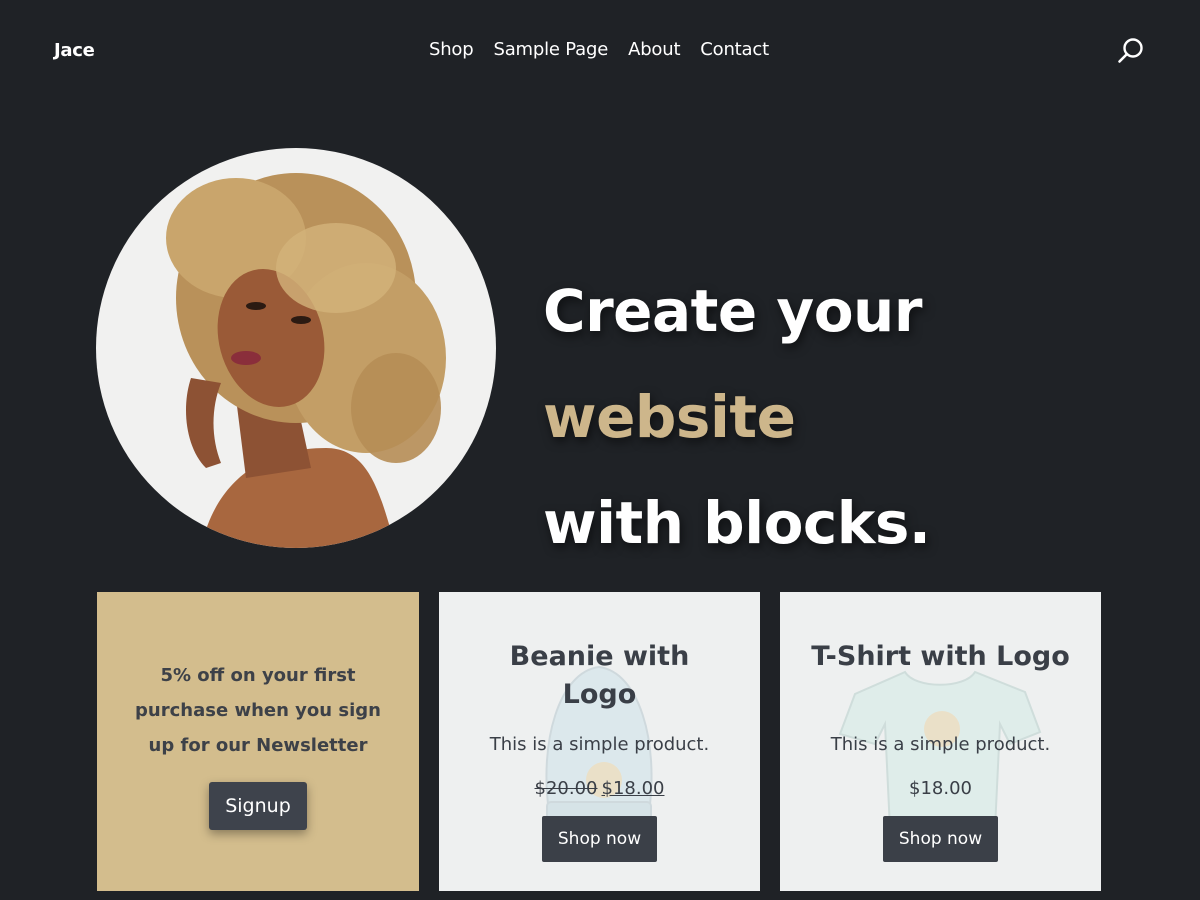 The height and width of the screenshot is (900, 1200). Describe the element at coordinates (74, 50) in the screenshot. I see `site-title: Jace` at that location.